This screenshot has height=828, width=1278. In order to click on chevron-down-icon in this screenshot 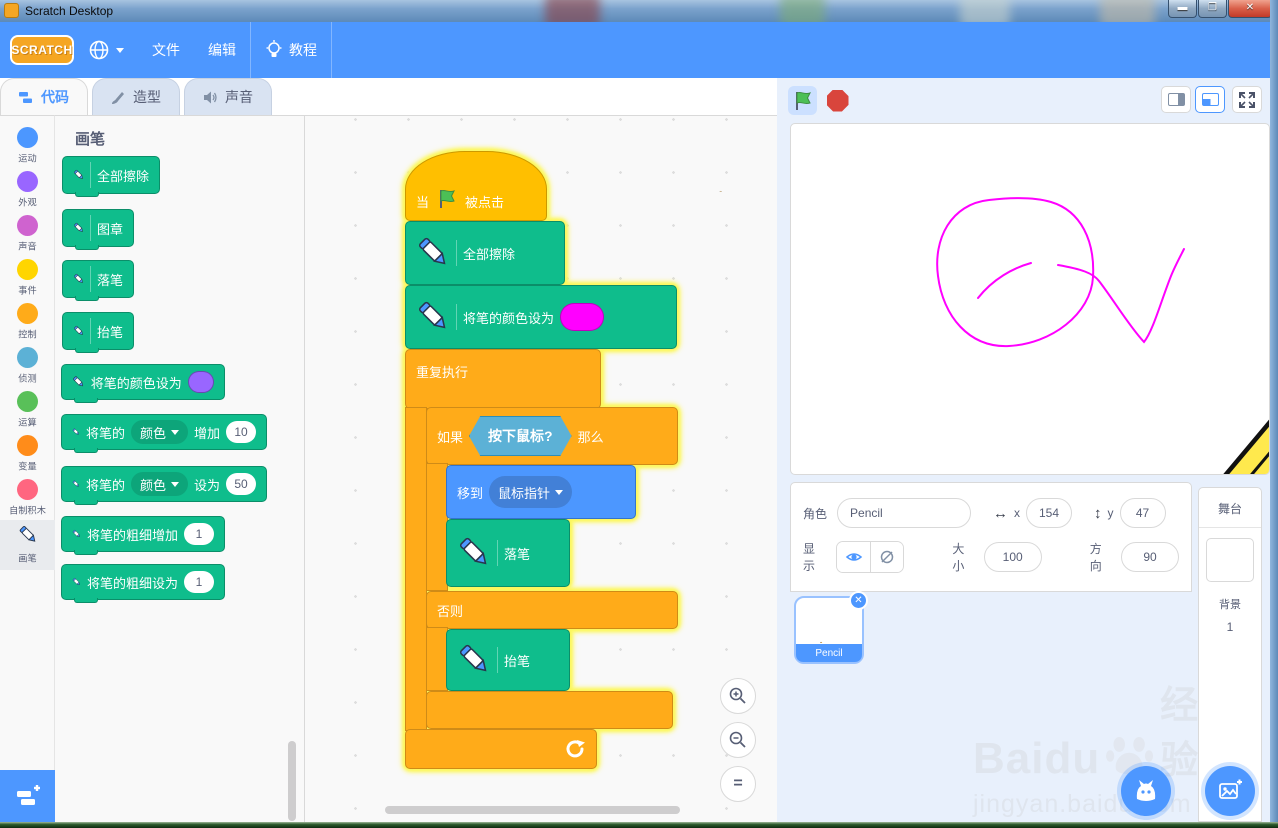, I will do `click(120, 50)`.